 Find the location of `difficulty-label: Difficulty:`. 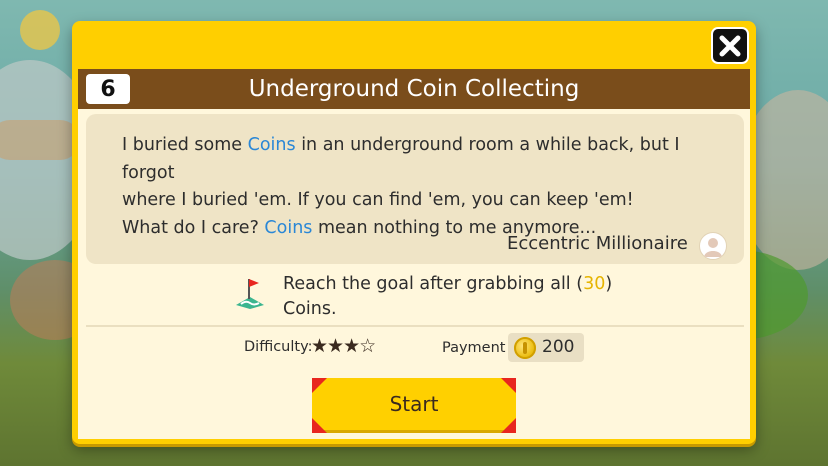

difficulty-label: Difficulty: is located at coordinates (278, 347).